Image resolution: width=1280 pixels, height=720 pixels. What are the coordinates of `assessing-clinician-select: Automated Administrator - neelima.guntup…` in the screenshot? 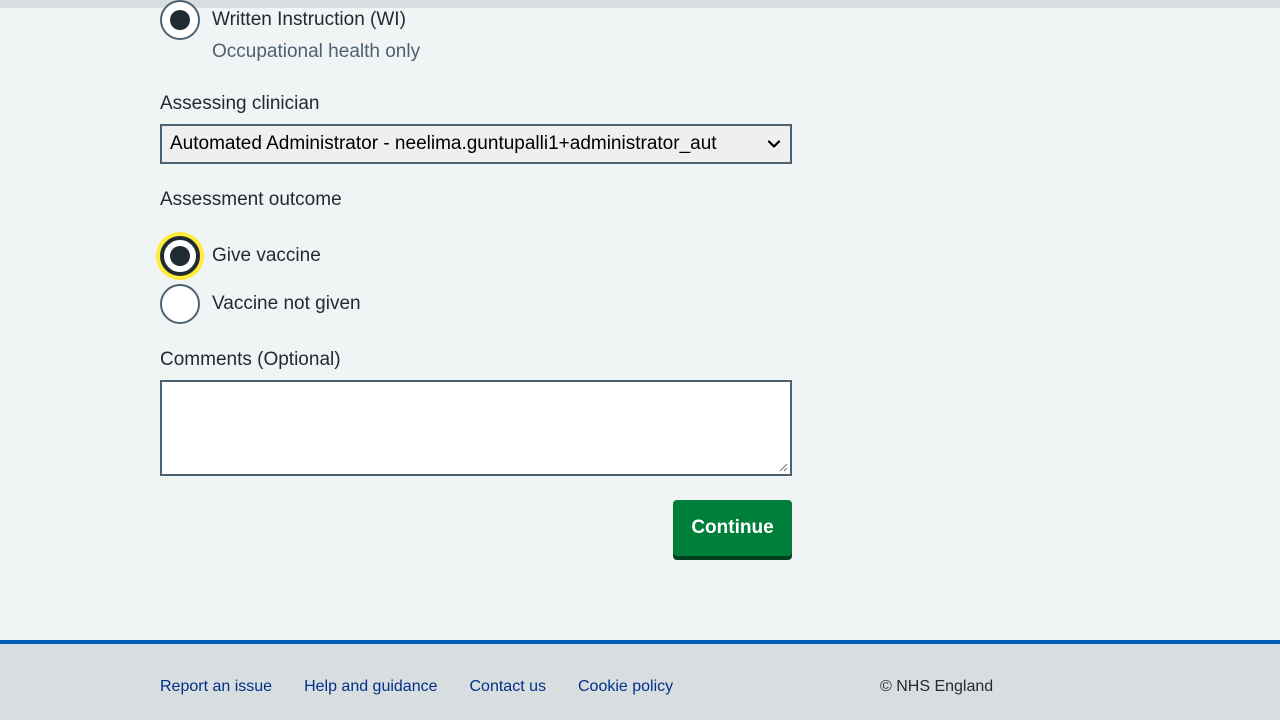 It's located at (476, 144).